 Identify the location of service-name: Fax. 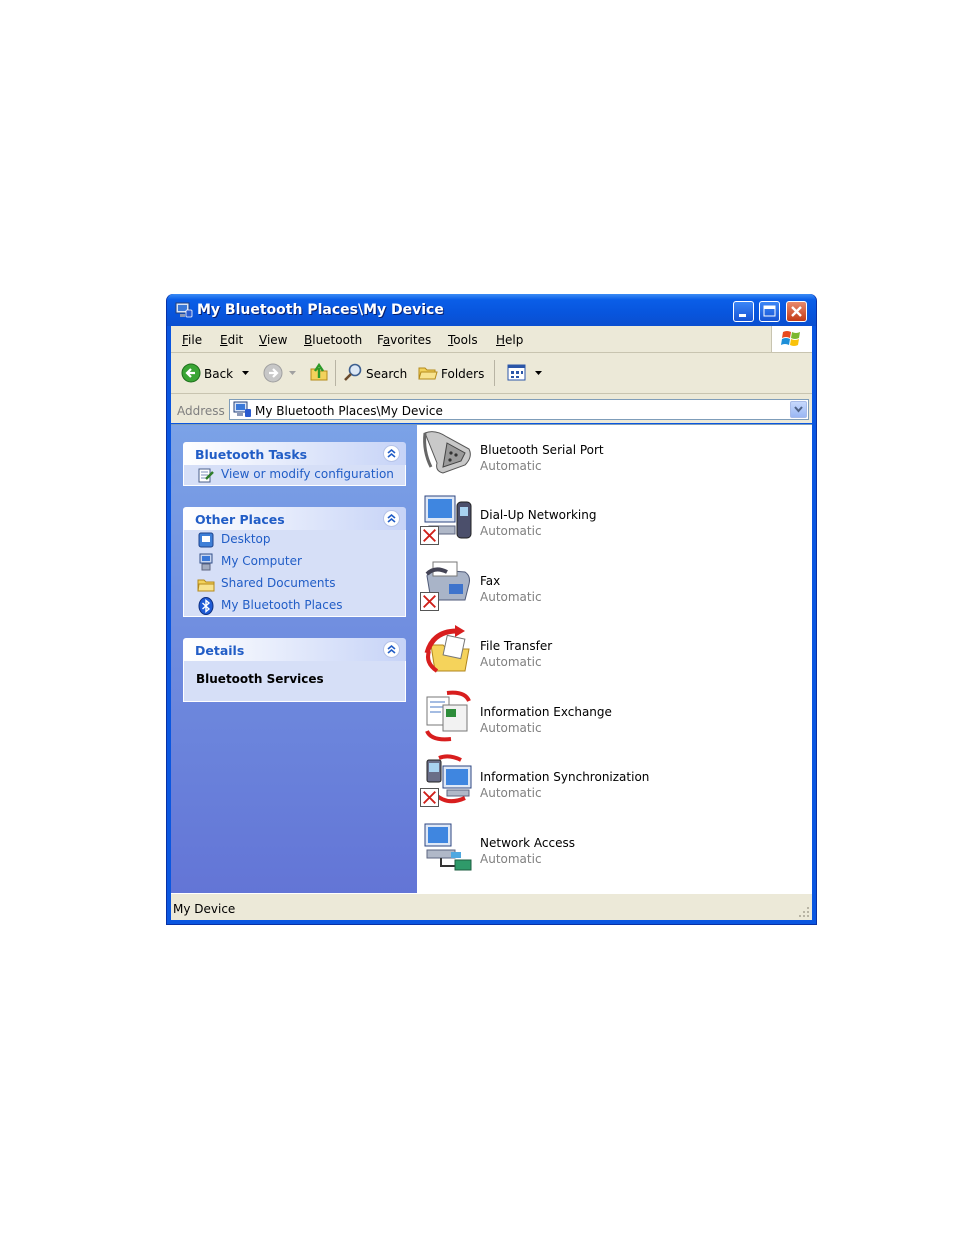
(490, 581).